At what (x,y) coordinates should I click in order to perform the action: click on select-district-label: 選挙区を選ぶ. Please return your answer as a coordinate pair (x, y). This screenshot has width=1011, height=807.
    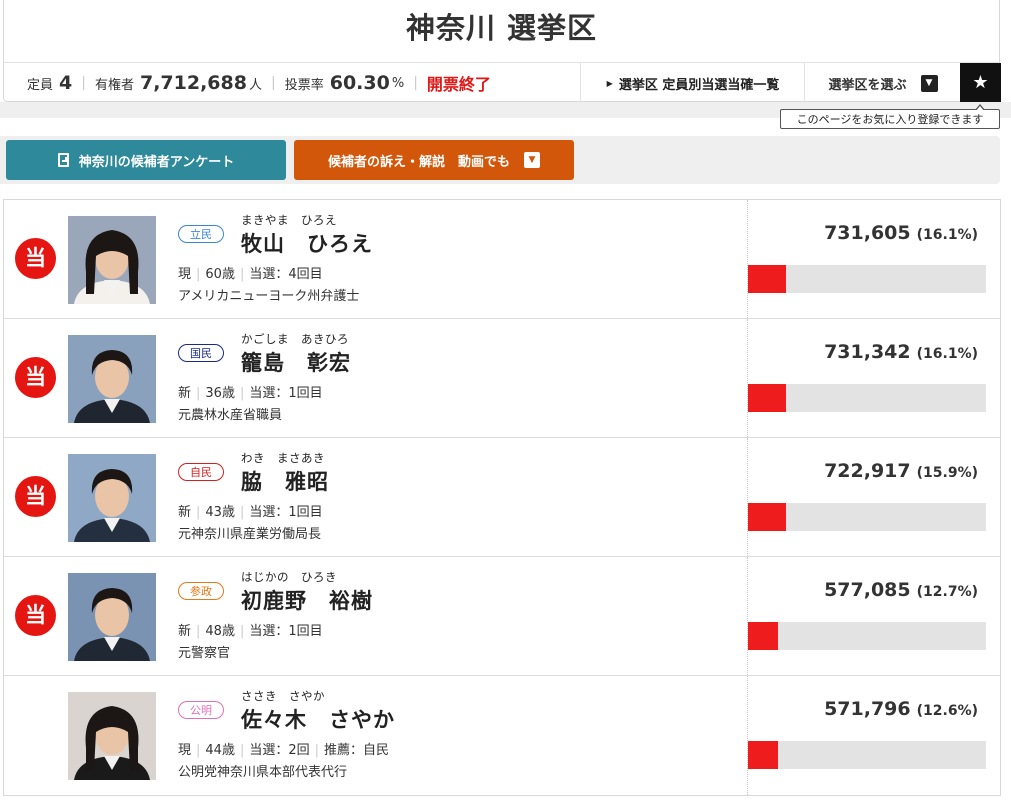
    Looking at the image, I should click on (867, 85).